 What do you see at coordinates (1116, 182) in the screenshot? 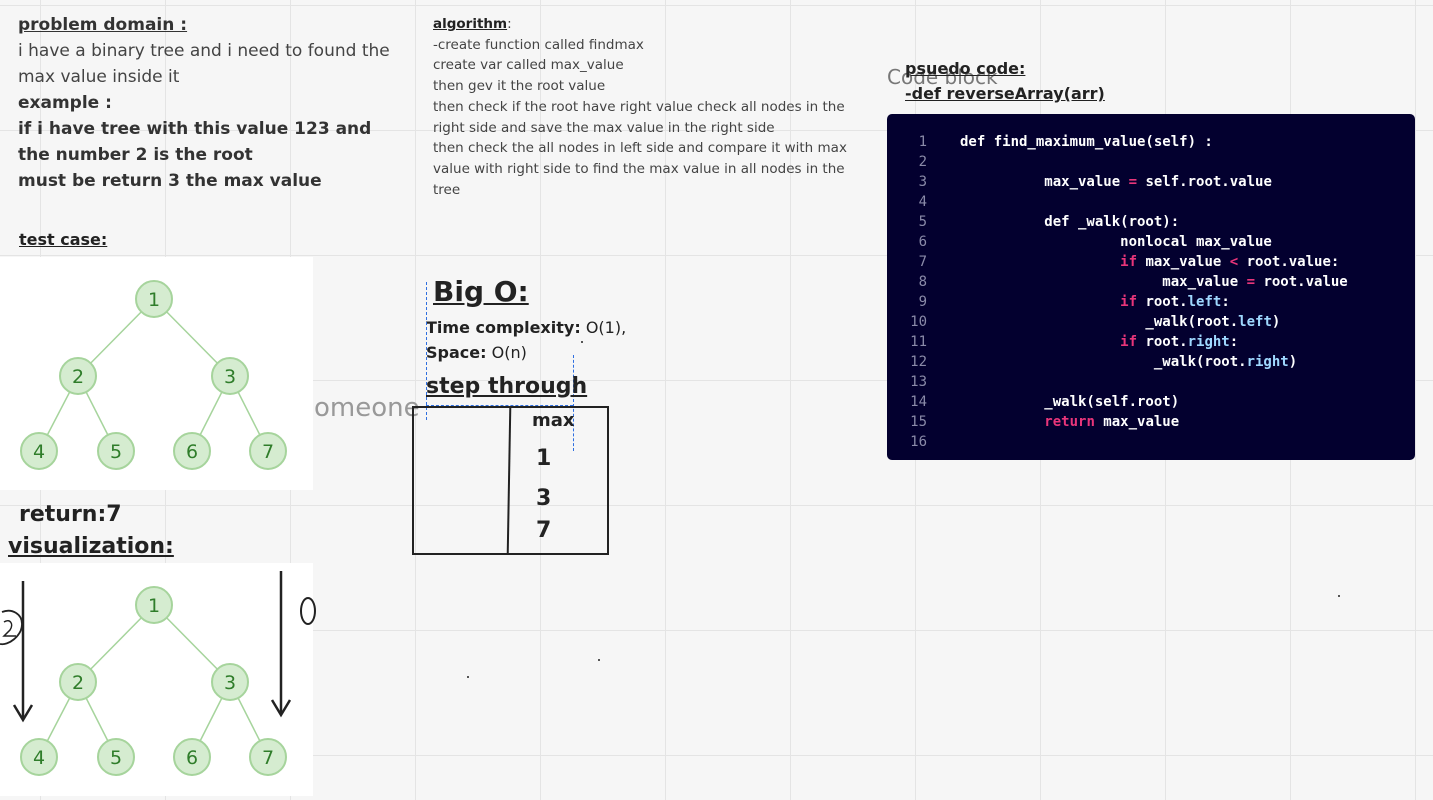
I see `code-line: max_value = self.root.value` at bounding box center [1116, 182].